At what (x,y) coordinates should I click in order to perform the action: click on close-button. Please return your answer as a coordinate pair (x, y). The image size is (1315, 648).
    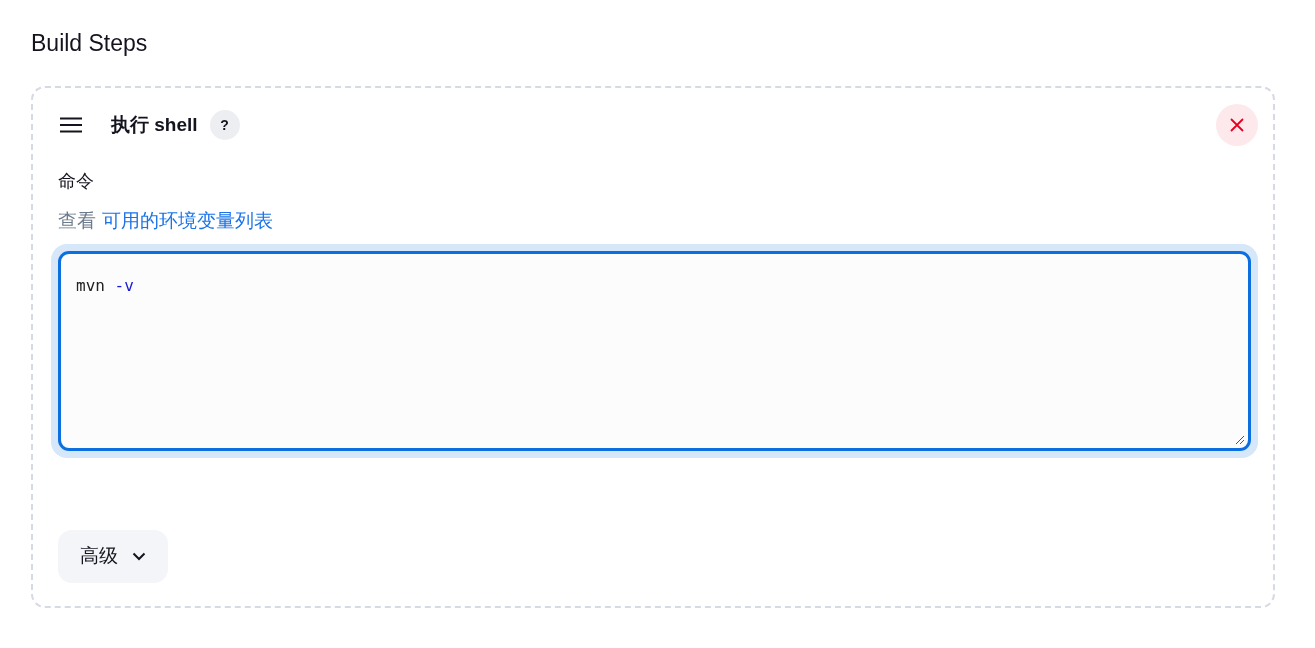
    Looking at the image, I should click on (1237, 125).